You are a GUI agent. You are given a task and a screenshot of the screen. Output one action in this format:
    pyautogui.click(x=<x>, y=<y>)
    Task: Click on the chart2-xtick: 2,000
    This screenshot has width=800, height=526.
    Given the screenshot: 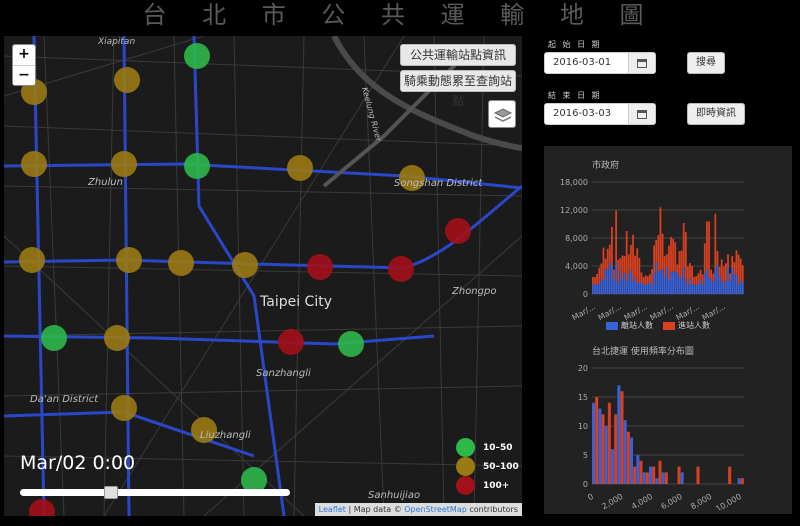 What is the action you would take?
    pyautogui.click(x=612, y=501)
    